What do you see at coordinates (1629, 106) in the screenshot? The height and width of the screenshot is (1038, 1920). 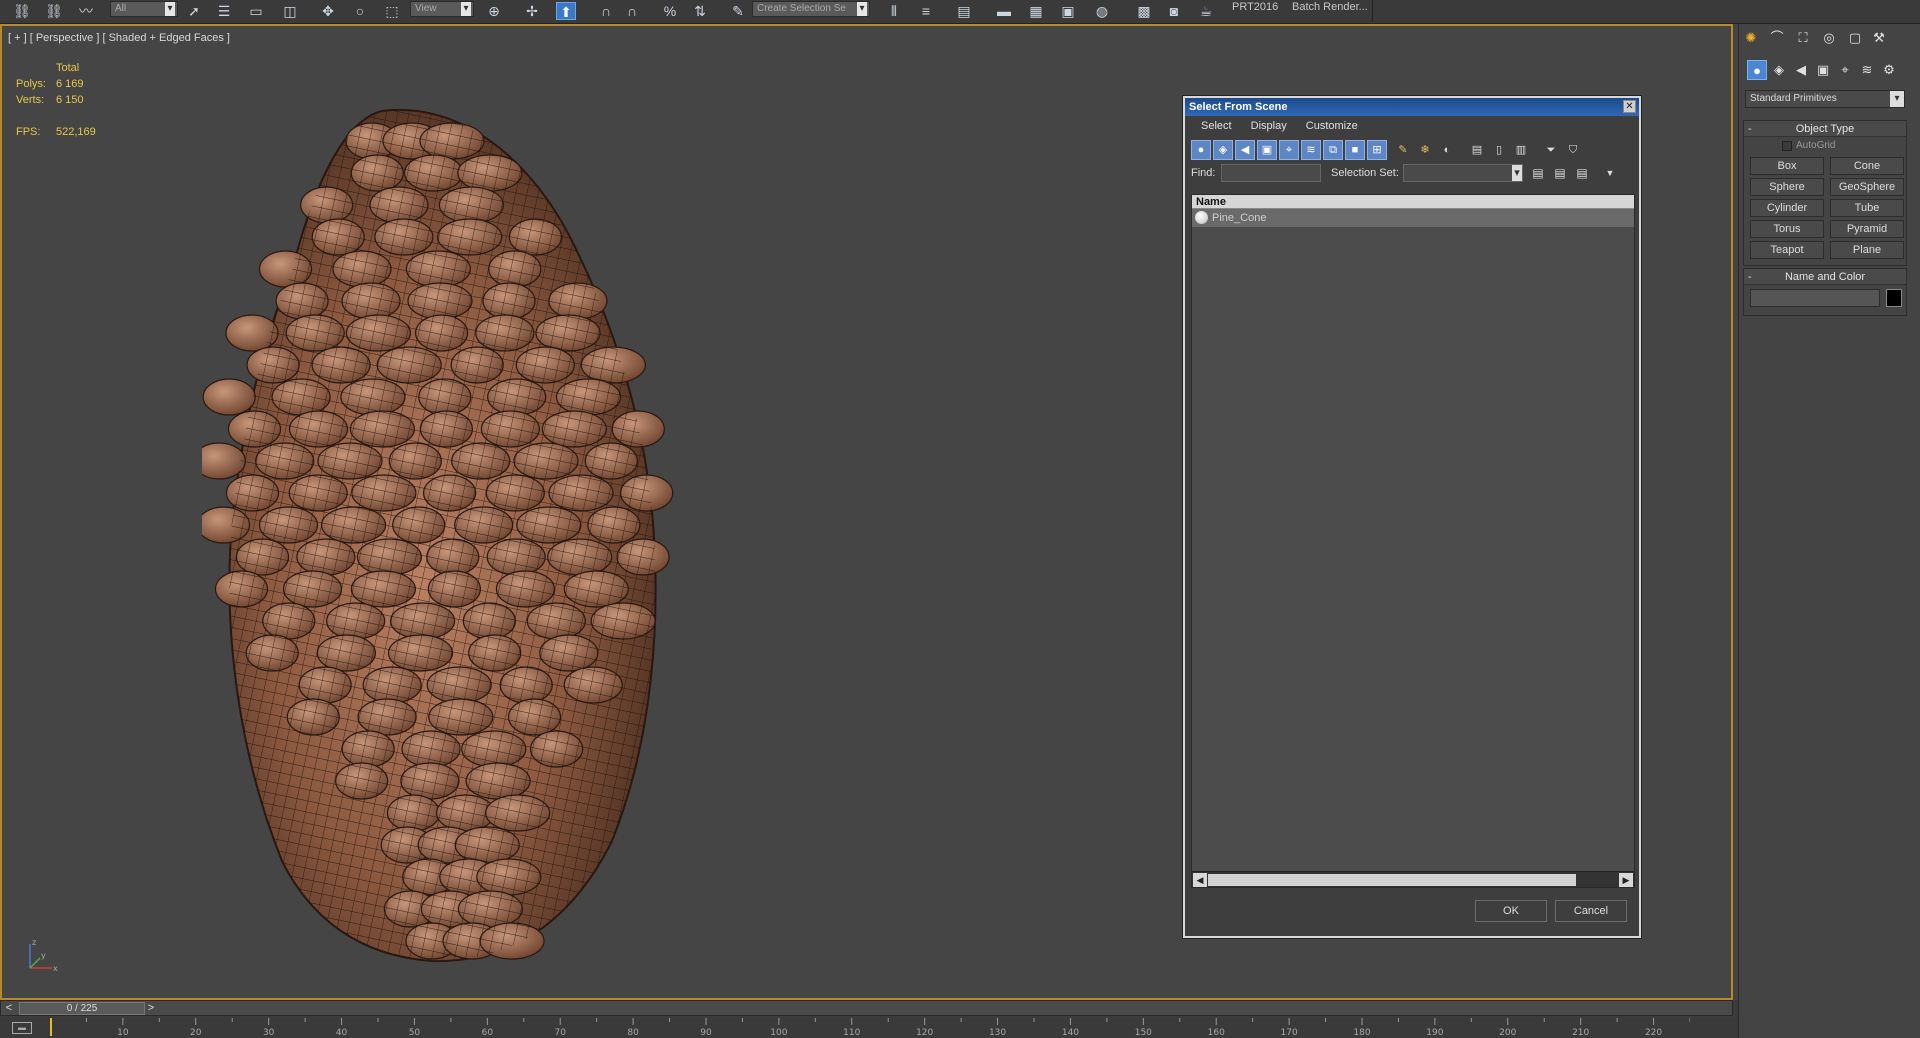 I see `close-icon: ✕` at bounding box center [1629, 106].